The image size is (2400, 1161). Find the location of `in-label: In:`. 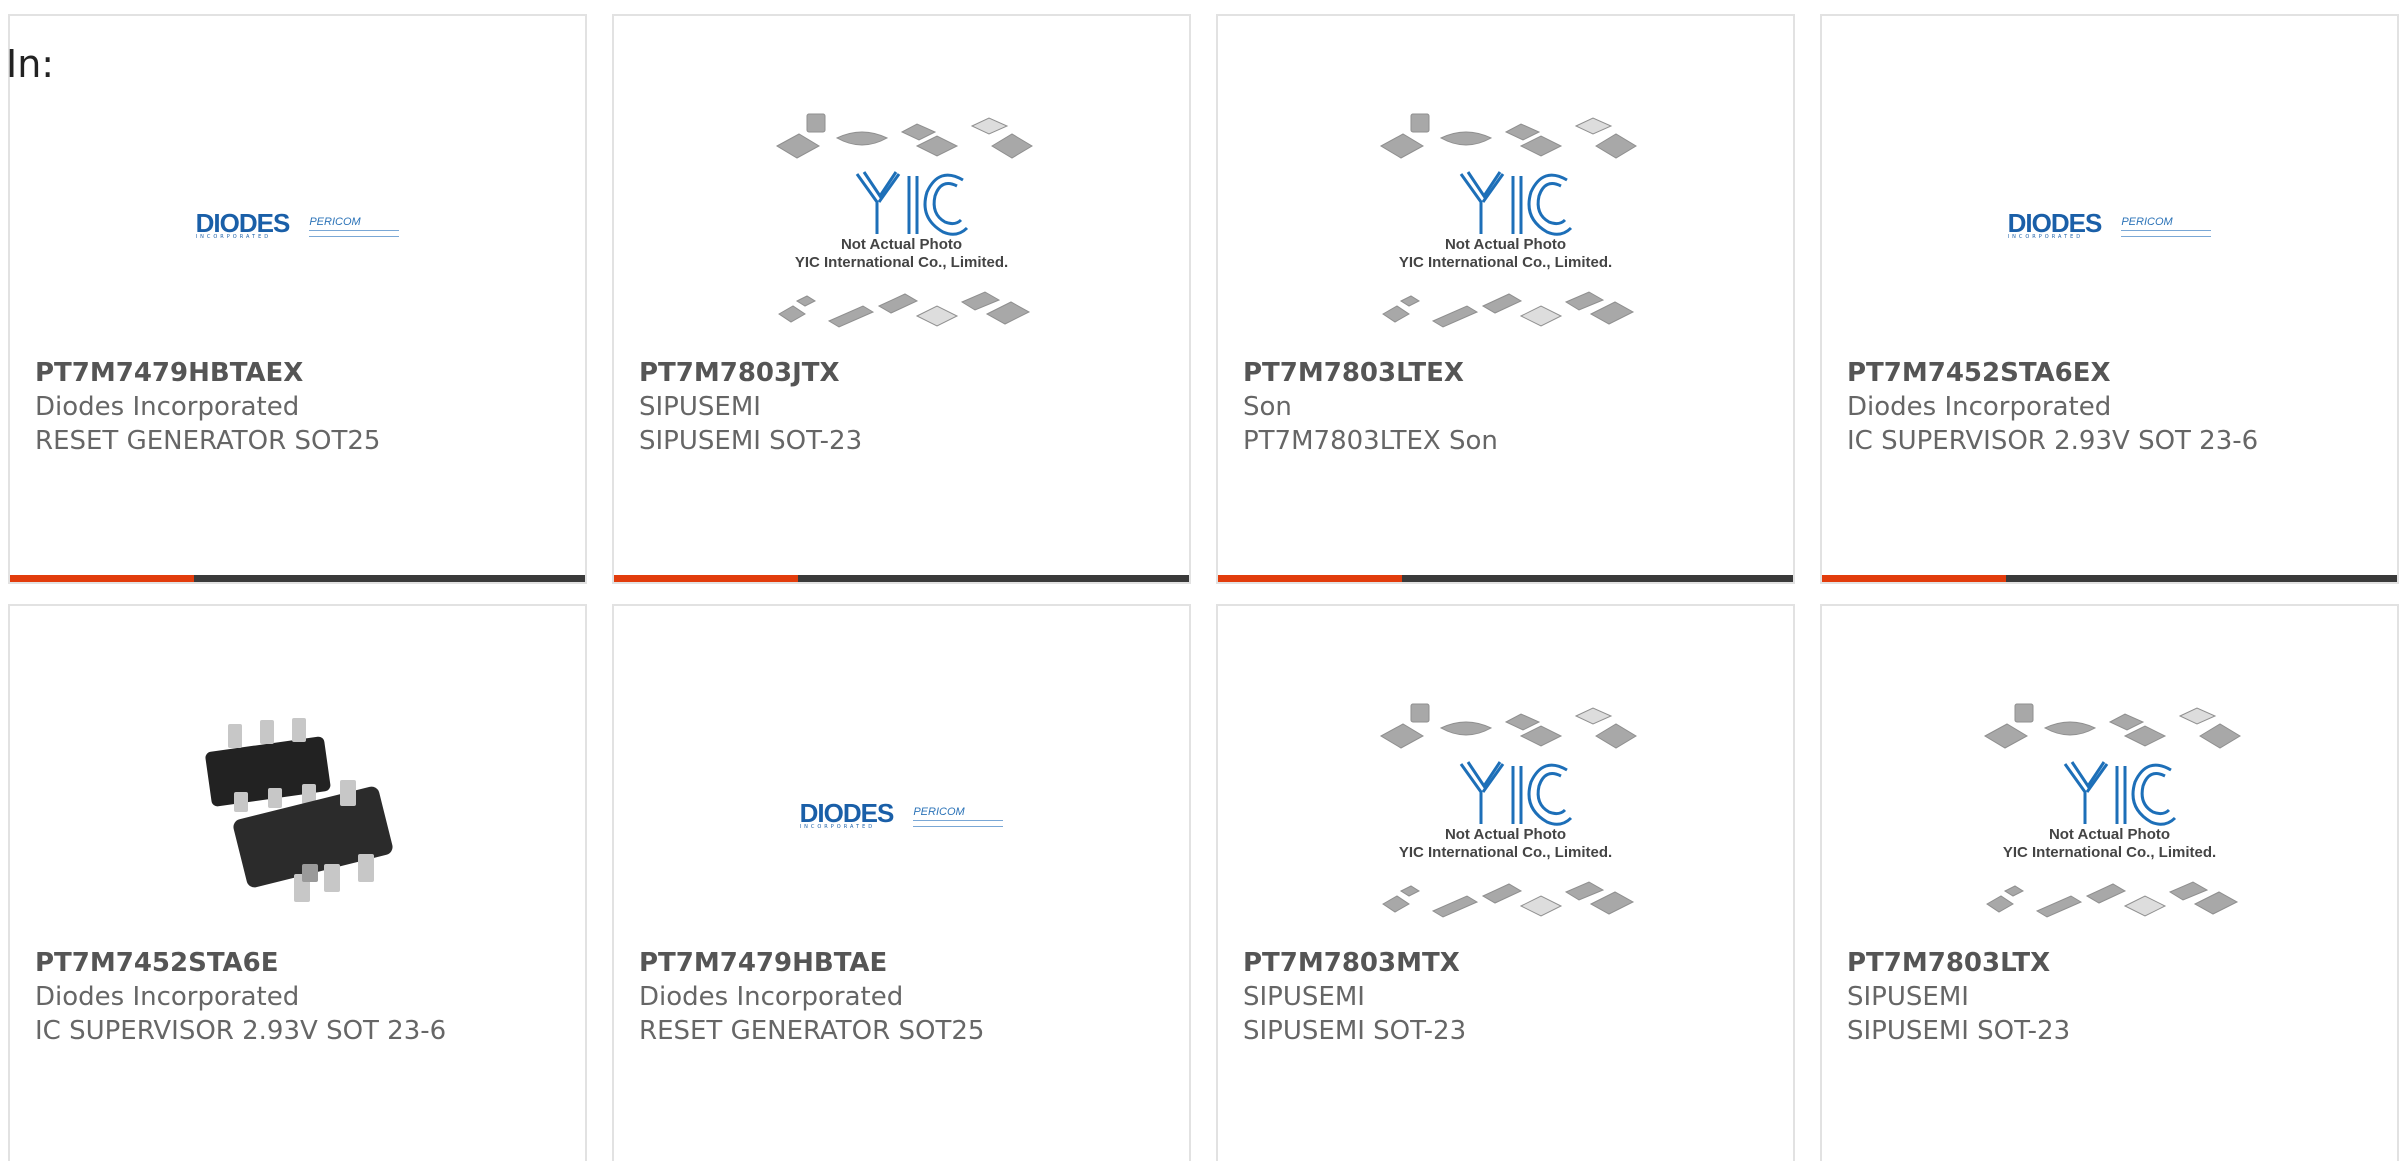

in-label: In: is located at coordinates (30, 64).